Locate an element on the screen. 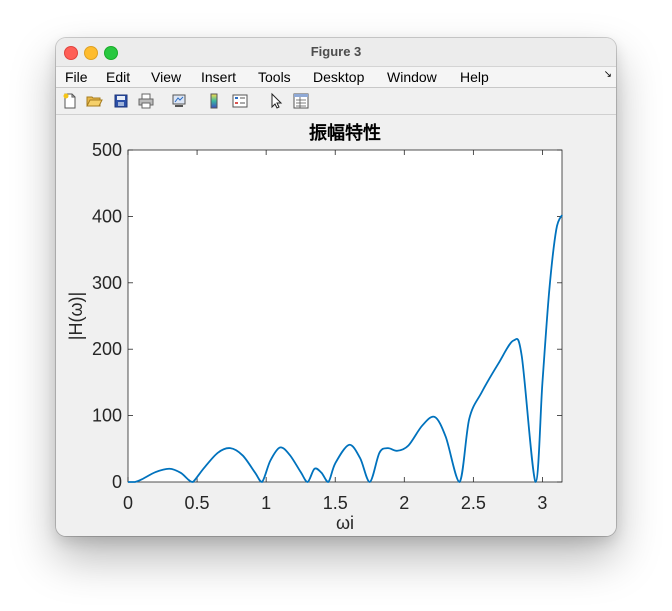 This screenshot has width=672, height=611. chart-title: 振幅特性 is located at coordinates (345, 132).